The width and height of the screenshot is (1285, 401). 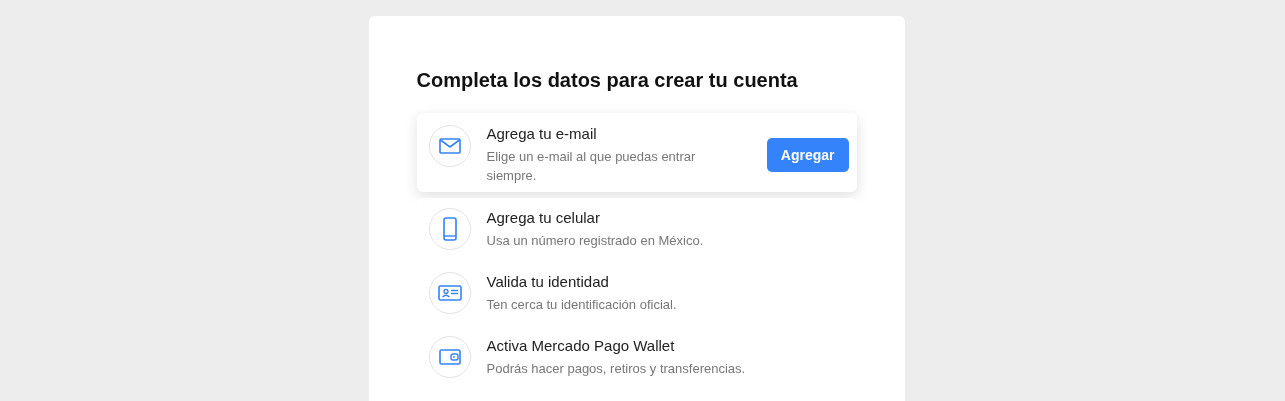 What do you see at coordinates (595, 240) in the screenshot?
I see `step-description: Usa un número registrado en México.` at bounding box center [595, 240].